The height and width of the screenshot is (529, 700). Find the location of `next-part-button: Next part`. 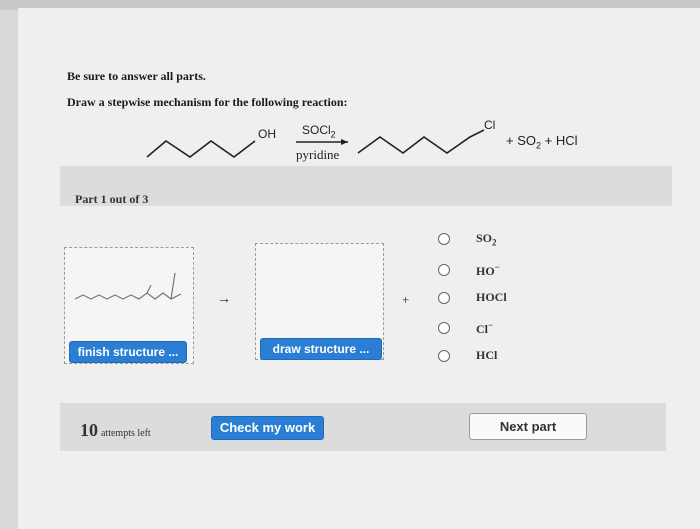

next-part-button: Next part is located at coordinates (528, 426).